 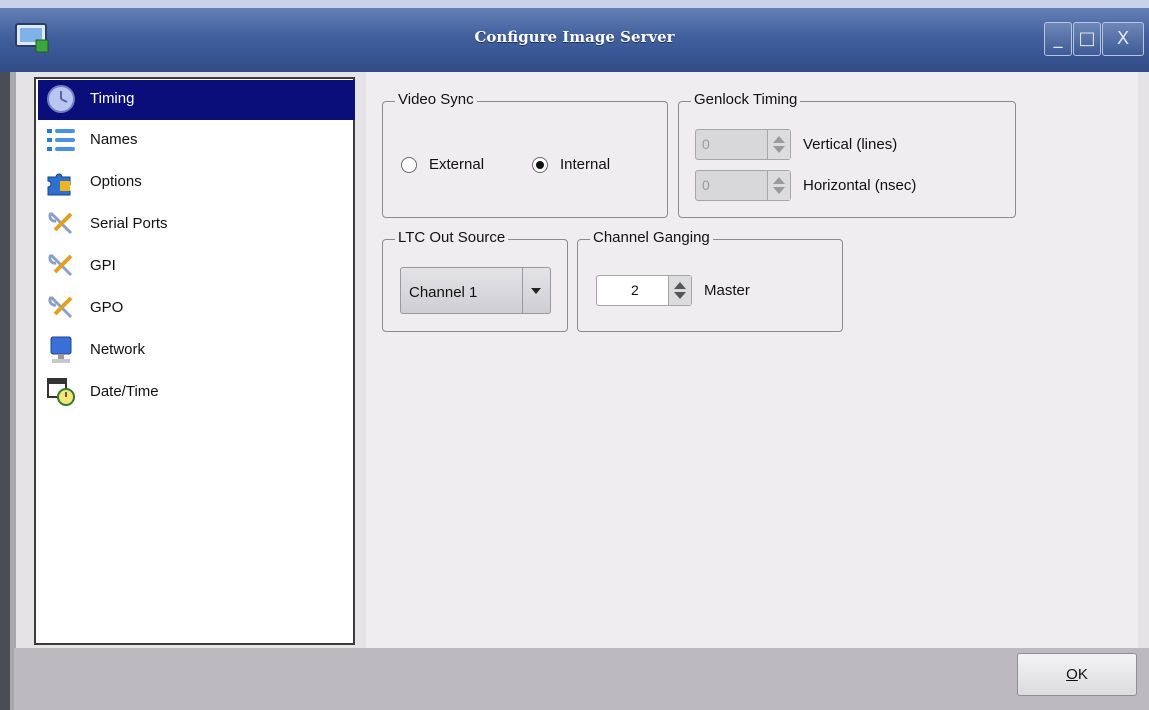 What do you see at coordinates (1087, 39) in the screenshot?
I see `maximize-button: □` at bounding box center [1087, 39].